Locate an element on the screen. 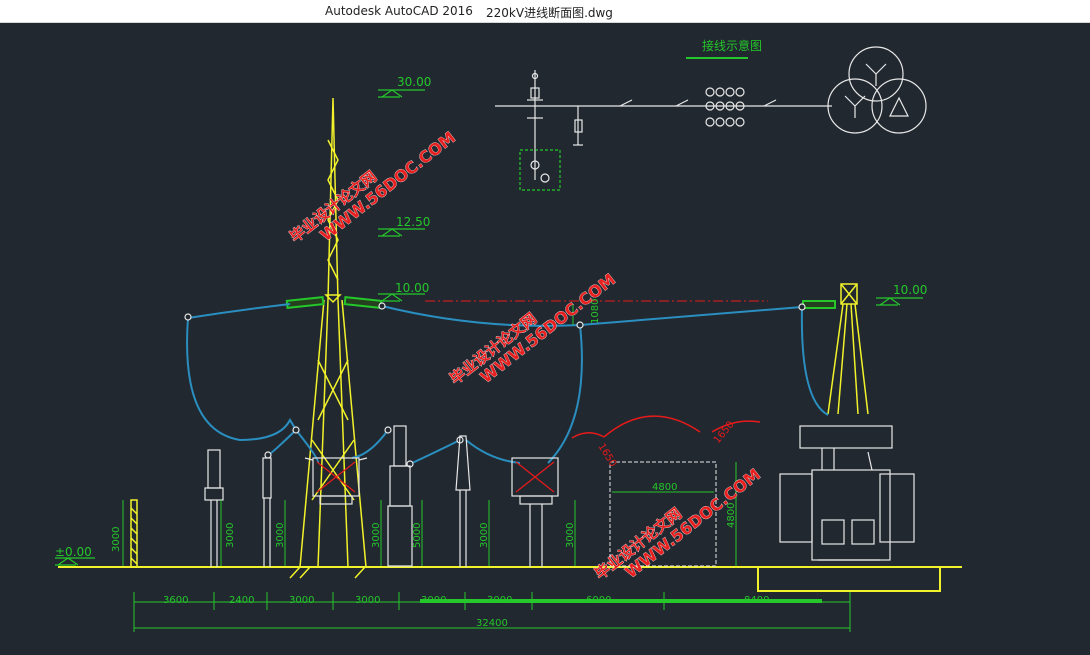 The width and height of the screenshot is (1090, 655). wiring-diagram: 接线示意图 is located at coordinates (711, 114).